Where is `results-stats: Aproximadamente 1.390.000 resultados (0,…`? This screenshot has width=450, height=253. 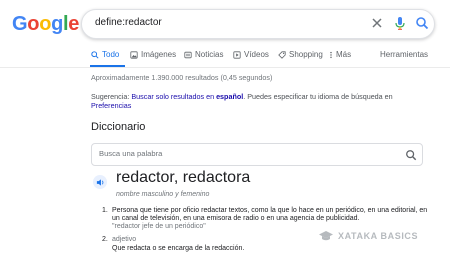
results-stats: Aproximadamente 1.390.000 resultados (0,… is located at coordinates (182, 77).